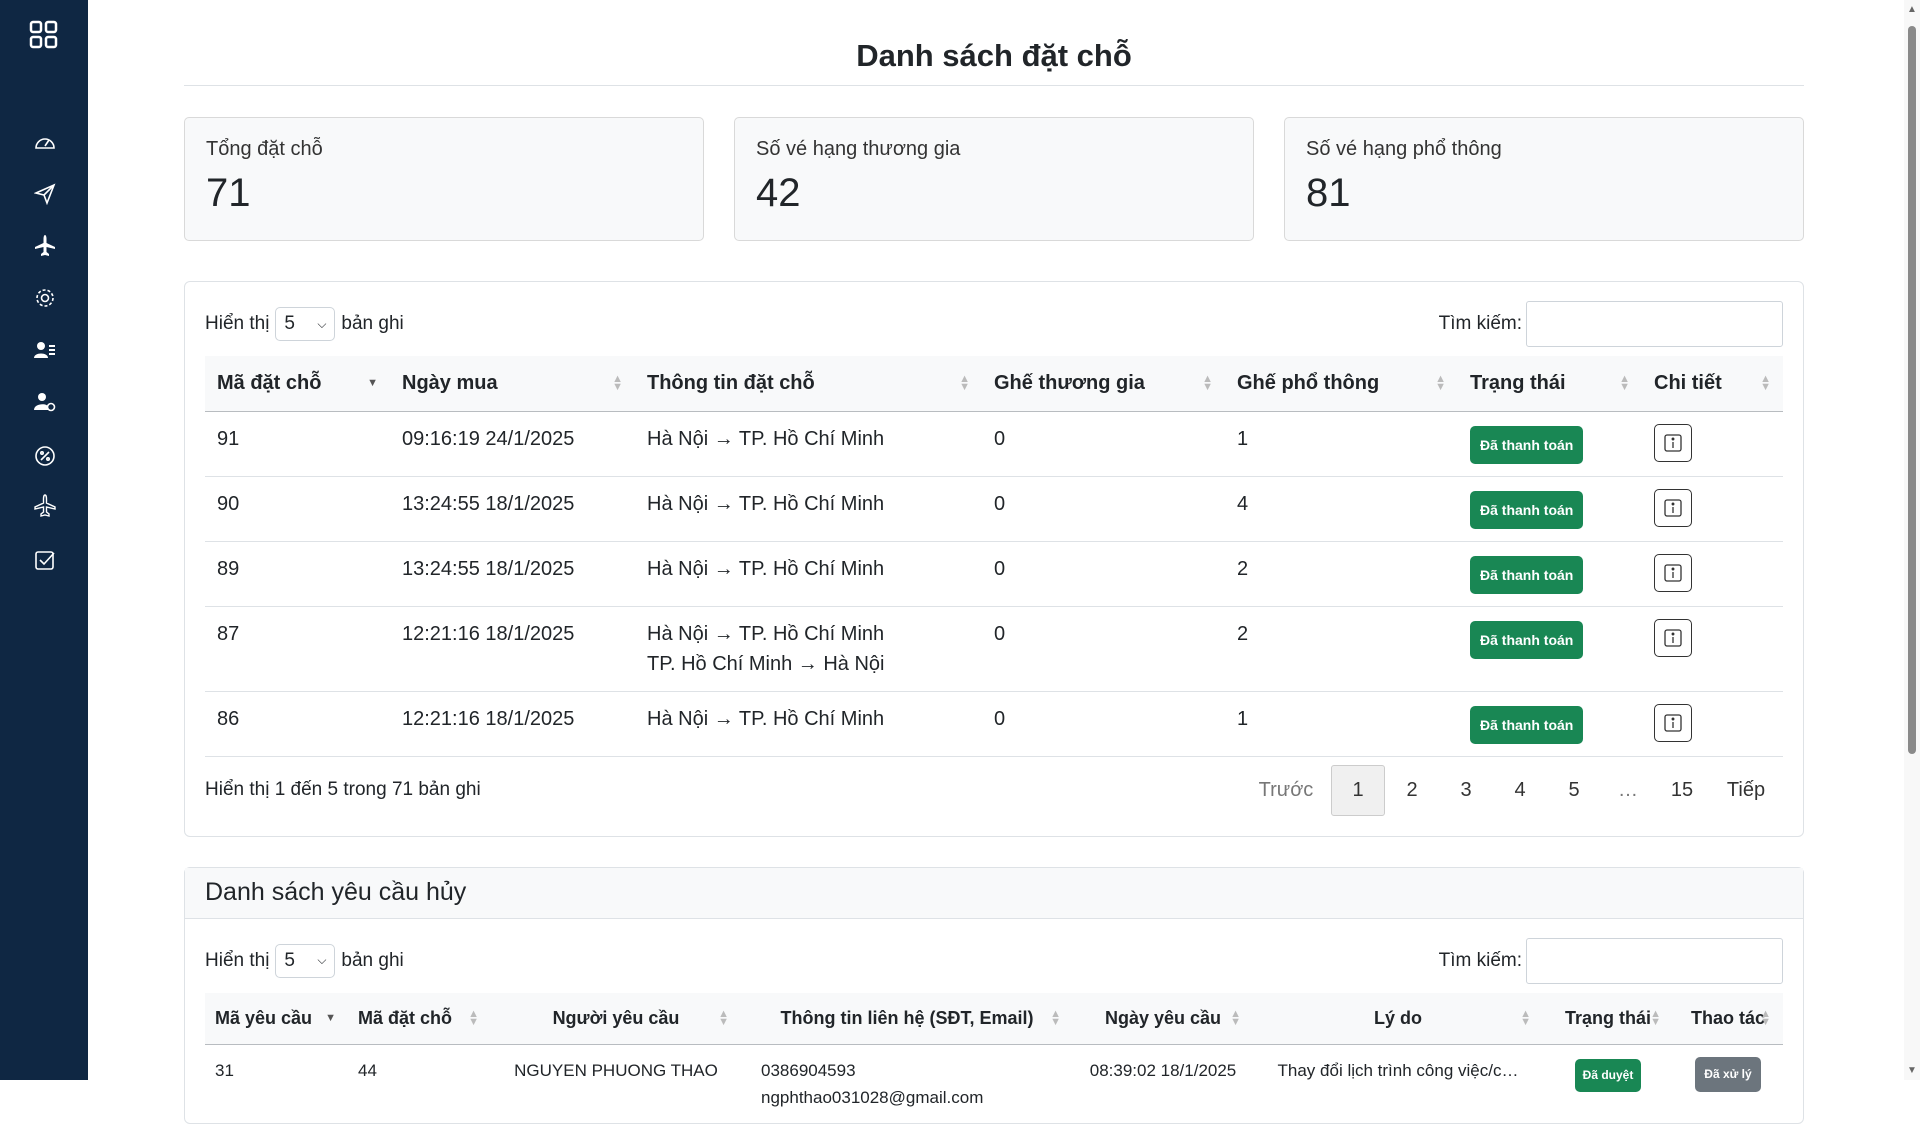  Describe the element at coordinates (343, 790) in the screenshot. I see `table-info: Hiển thị 1 đến 5 trong 71 bản ghi` at that location.